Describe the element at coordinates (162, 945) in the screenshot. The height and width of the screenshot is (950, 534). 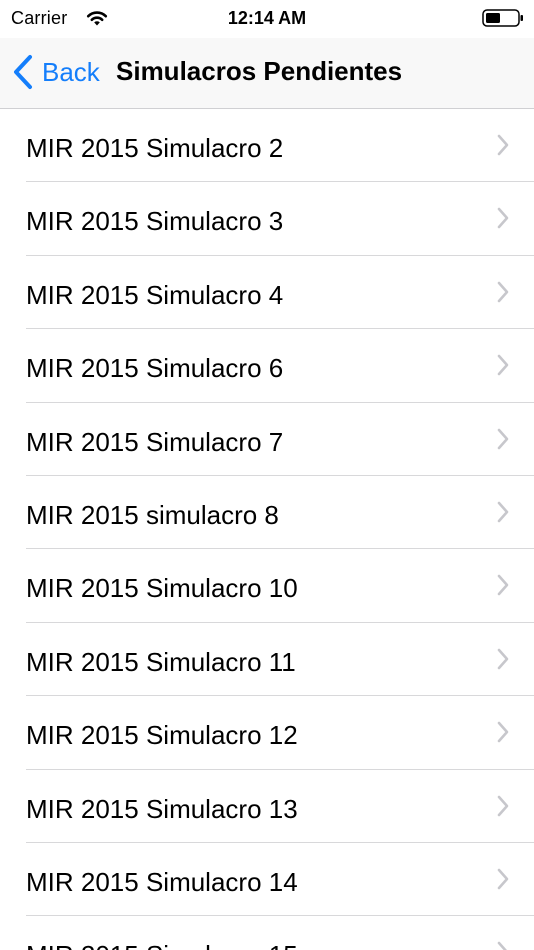
I see `list-item-label: MIR 2015 Simulacro 15` at that location.